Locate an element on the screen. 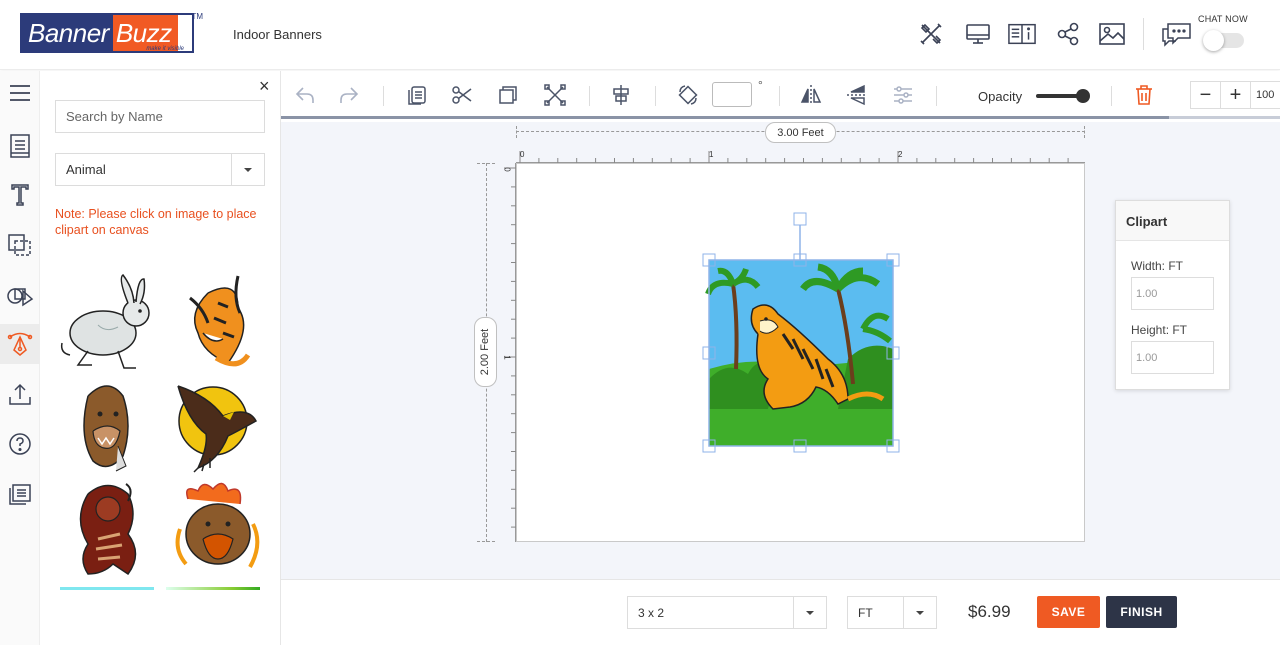 The image size is (1280, 645). height-label: 2.00 Feet is located at coordinates (485, 352).